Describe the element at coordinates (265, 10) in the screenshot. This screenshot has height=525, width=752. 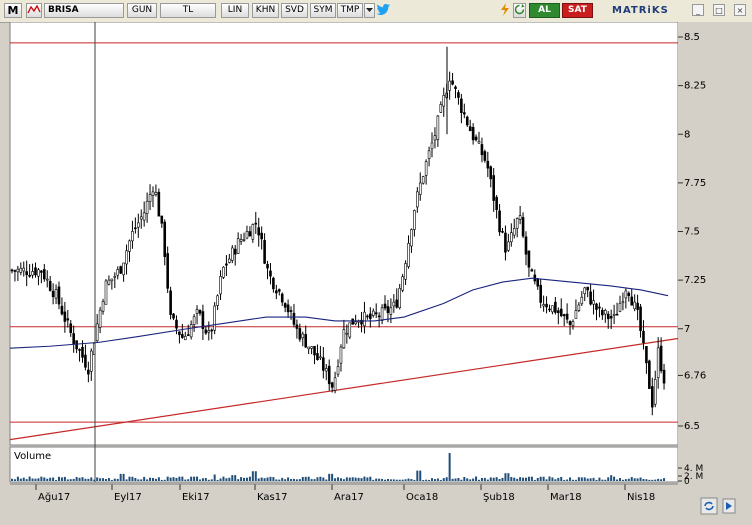
I see `khn-button: KHN` at that location.